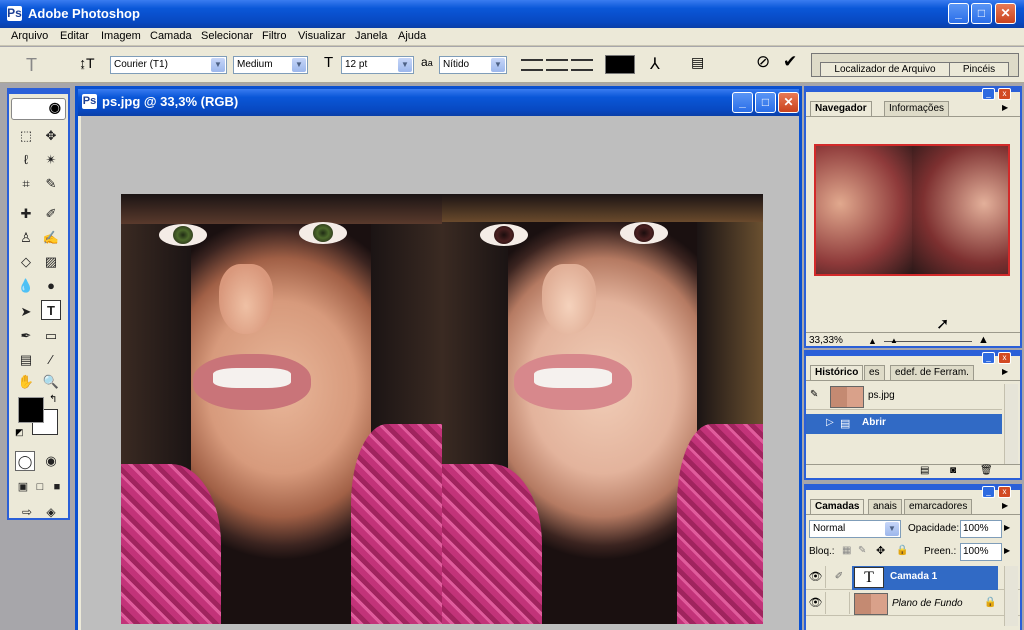 This screenshot has width=1024, height=630. What do you see at coordinates (557, 65) in the screenshot?
I see `align-center-icon` at bounding box center [557, 65].